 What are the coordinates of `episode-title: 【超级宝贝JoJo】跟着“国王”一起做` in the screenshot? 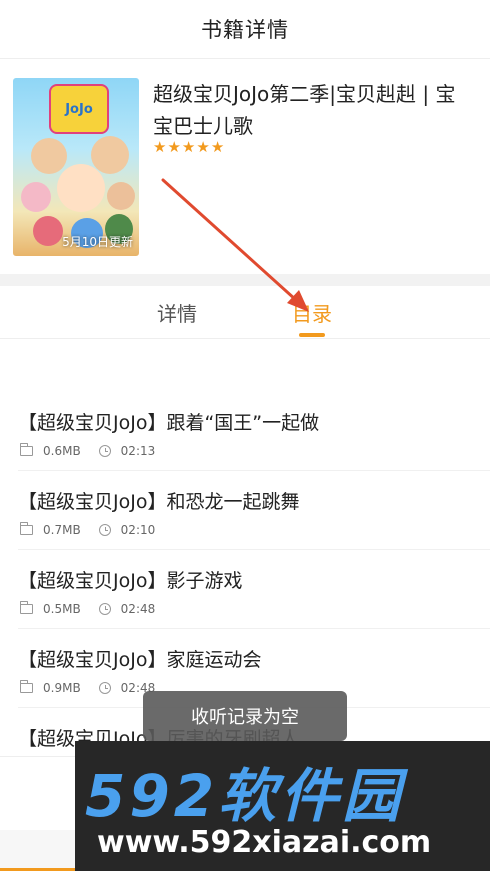 It's located at (169, 423).